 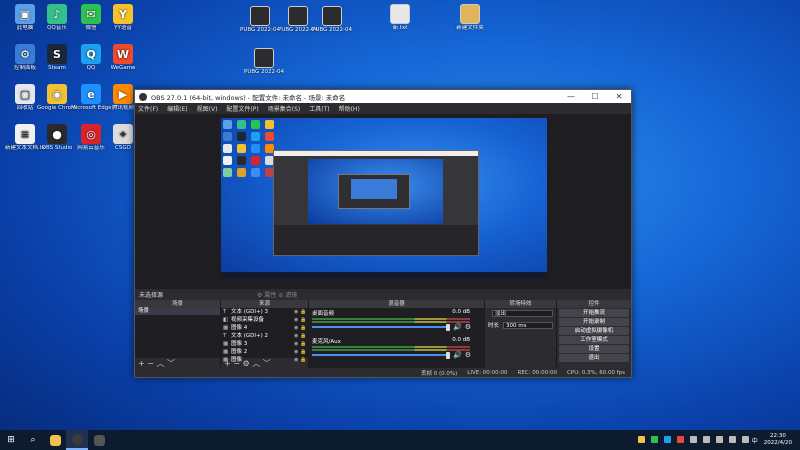 What do you see at coordinates (349, 108) in the screenshot?
I see `menu-item: 帮助(H)` at bounding box center [349, 108].